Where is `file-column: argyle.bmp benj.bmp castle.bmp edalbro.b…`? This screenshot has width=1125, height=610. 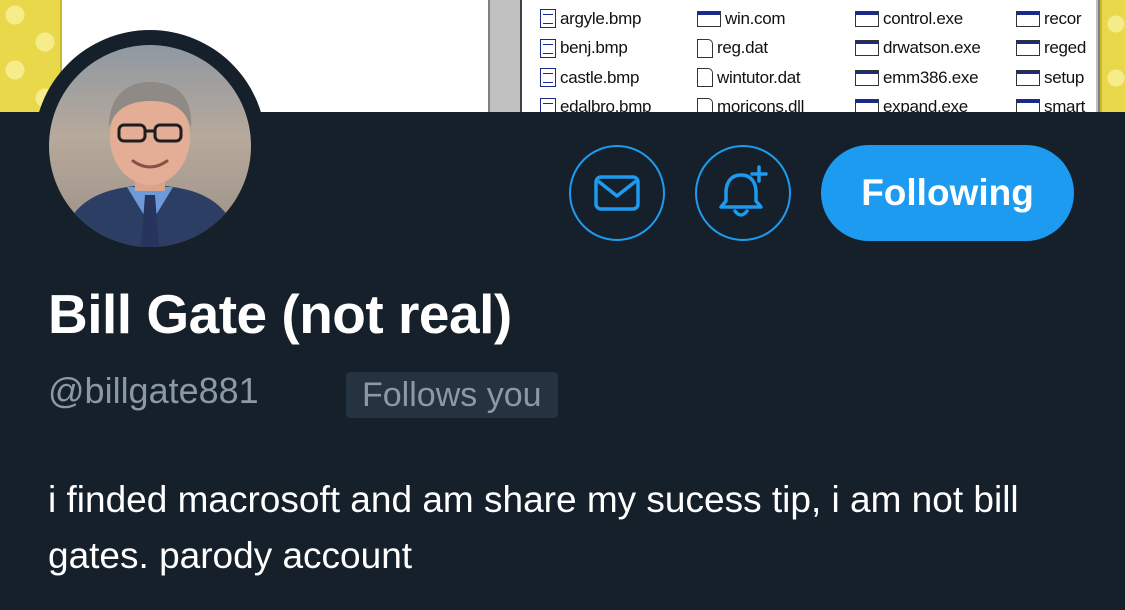
file-column: argyle.bmp benj.bmp castle.bmp edalbro.b… is located at coordinates (596, 58).